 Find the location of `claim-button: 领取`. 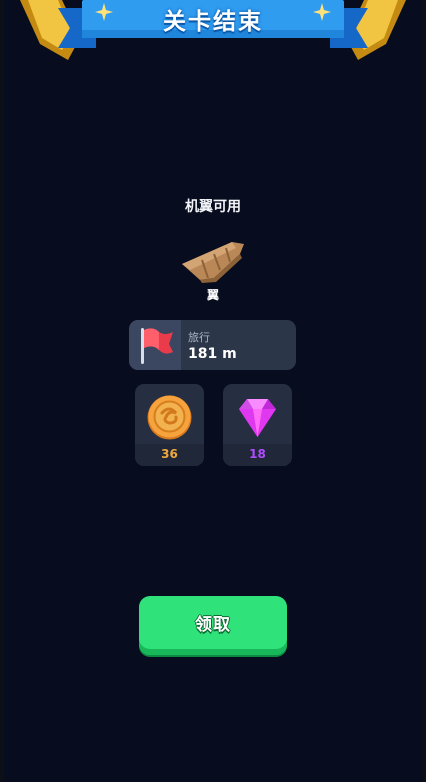

claim-button: 领取 is located at coordinates (213, 625).